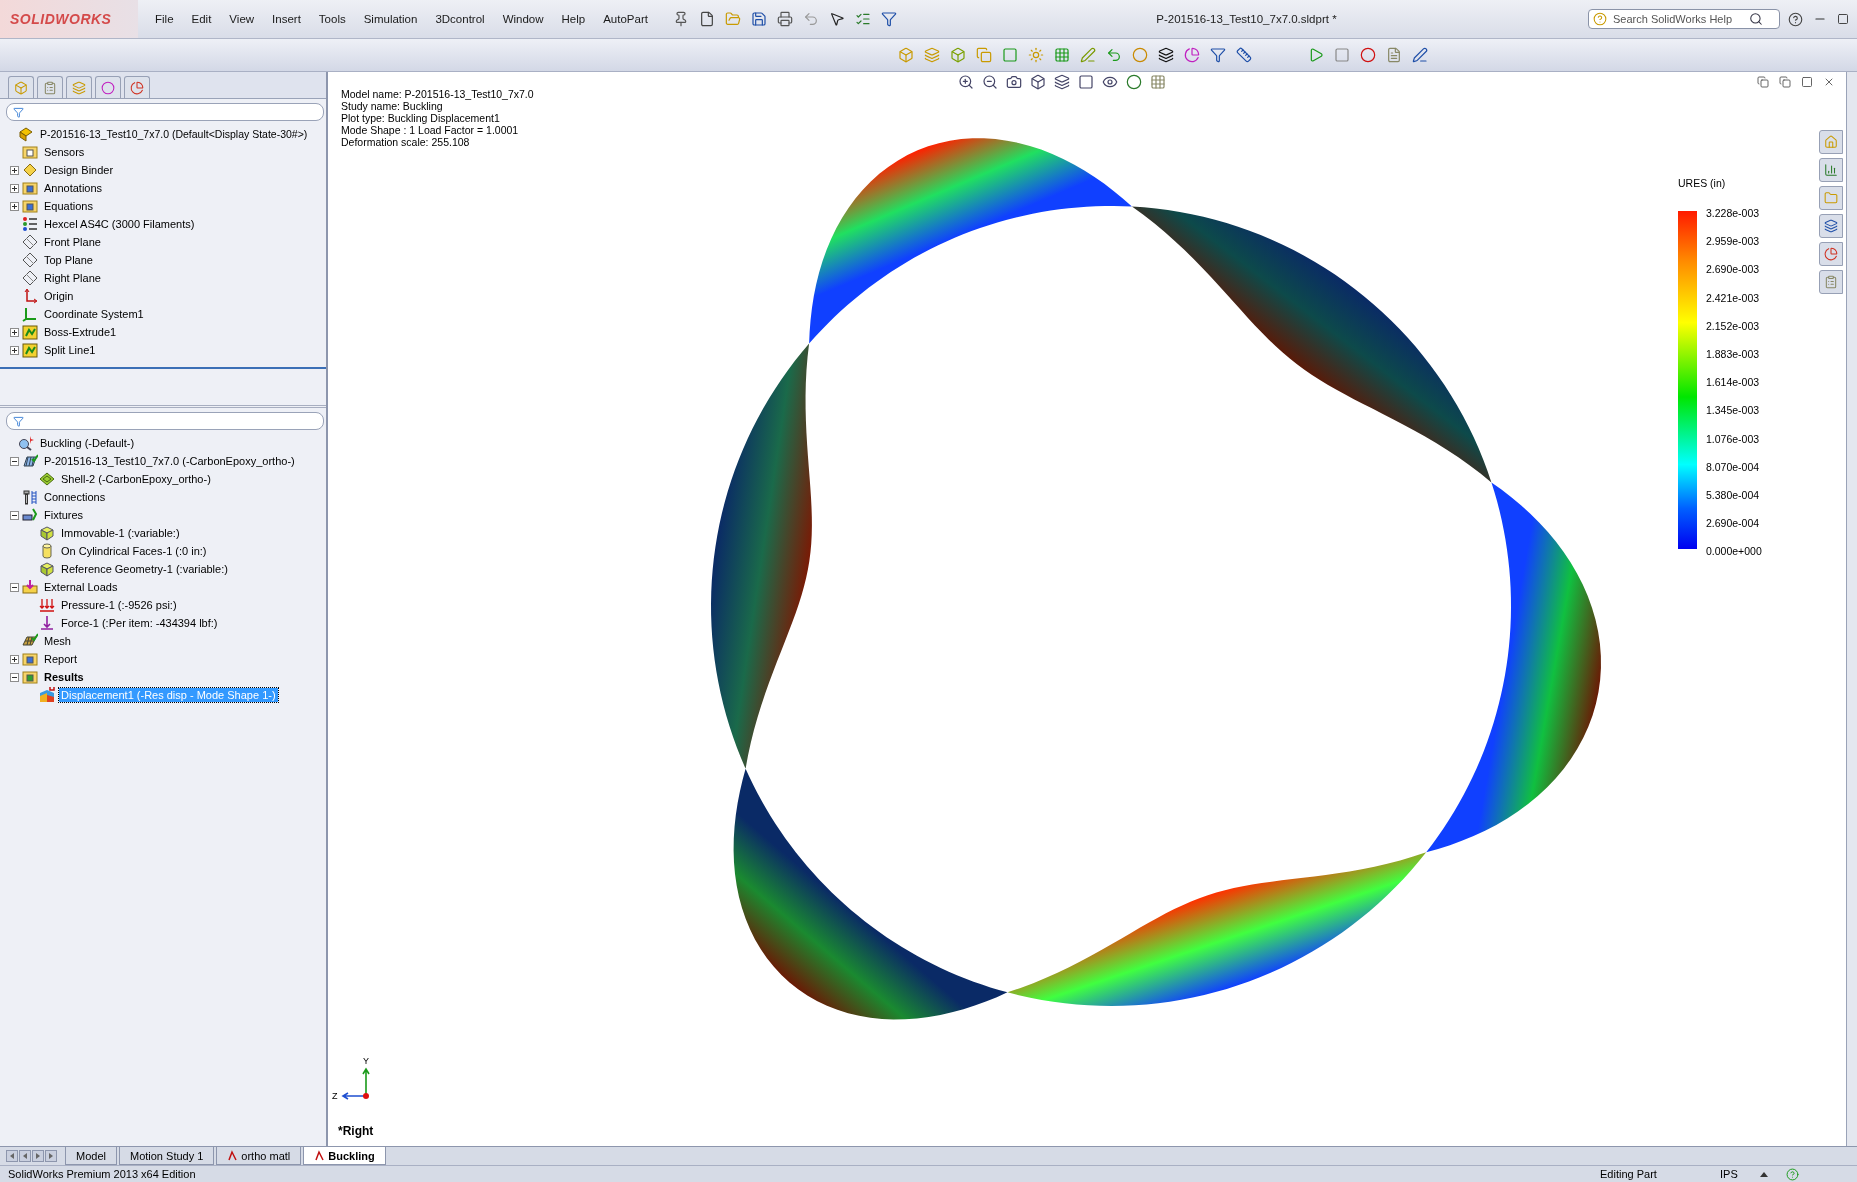 This screenshot has height=1182, width=1857. I want to click on document-tab: Model, so click(91, 1156).